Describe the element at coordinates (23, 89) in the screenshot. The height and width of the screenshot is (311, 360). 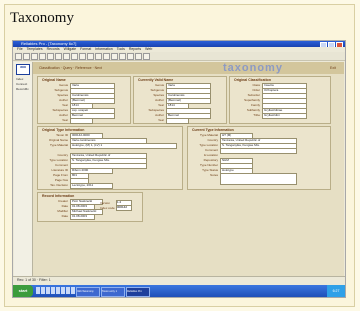
I see `nav-item-recordfix: Recordfix` at that location.